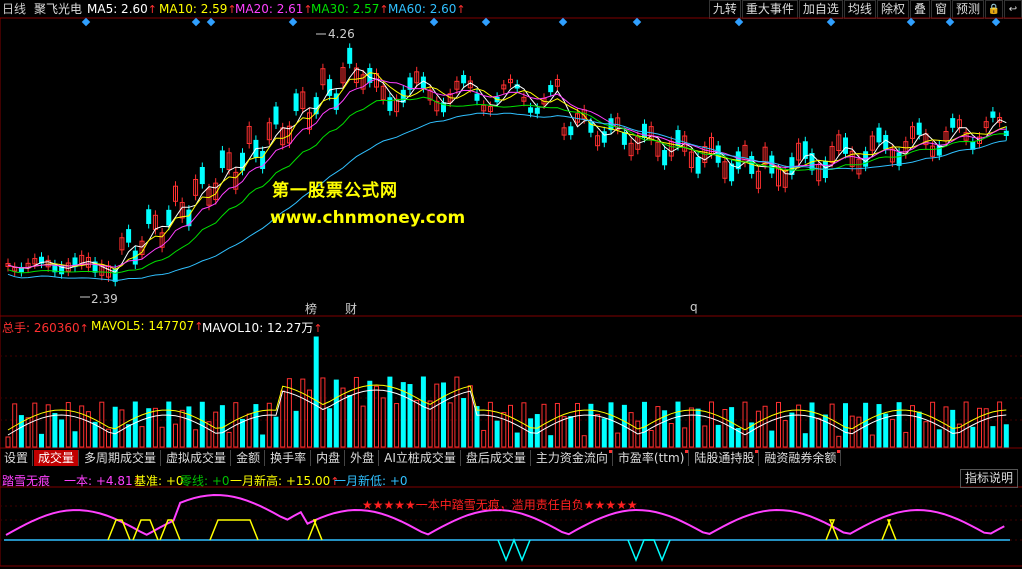 The image size is (1022, 569). Describe the element at coordinates (121, 458) in the screenshot. I see `tab-2: 多周期成交量` at that location.